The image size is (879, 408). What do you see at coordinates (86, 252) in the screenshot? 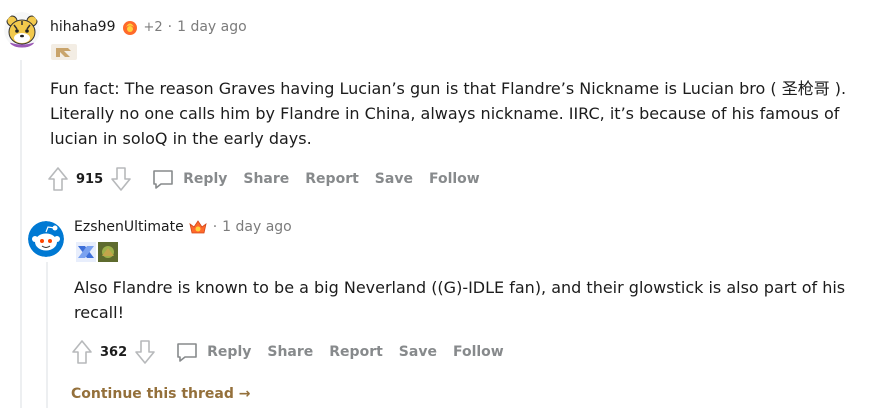
I see `flair-badge-blue-icon` at bounding box center [86, 252].